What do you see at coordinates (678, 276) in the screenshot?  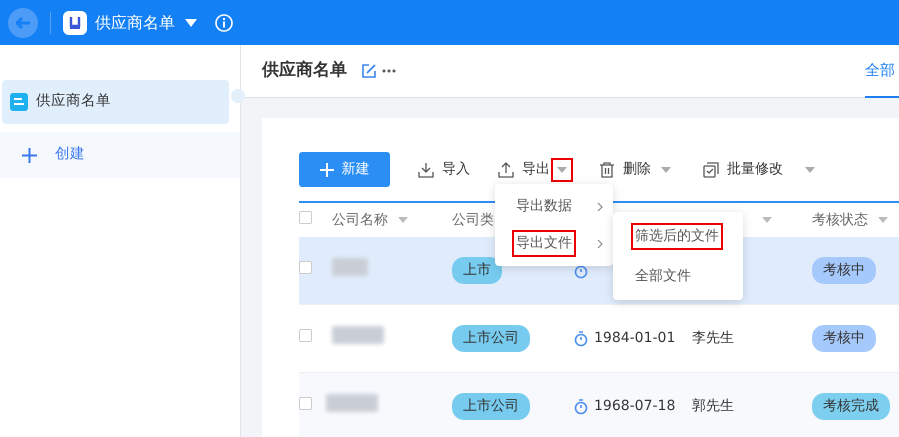 I see `menu-item: 全部文件` at bounding box center [678, 276].